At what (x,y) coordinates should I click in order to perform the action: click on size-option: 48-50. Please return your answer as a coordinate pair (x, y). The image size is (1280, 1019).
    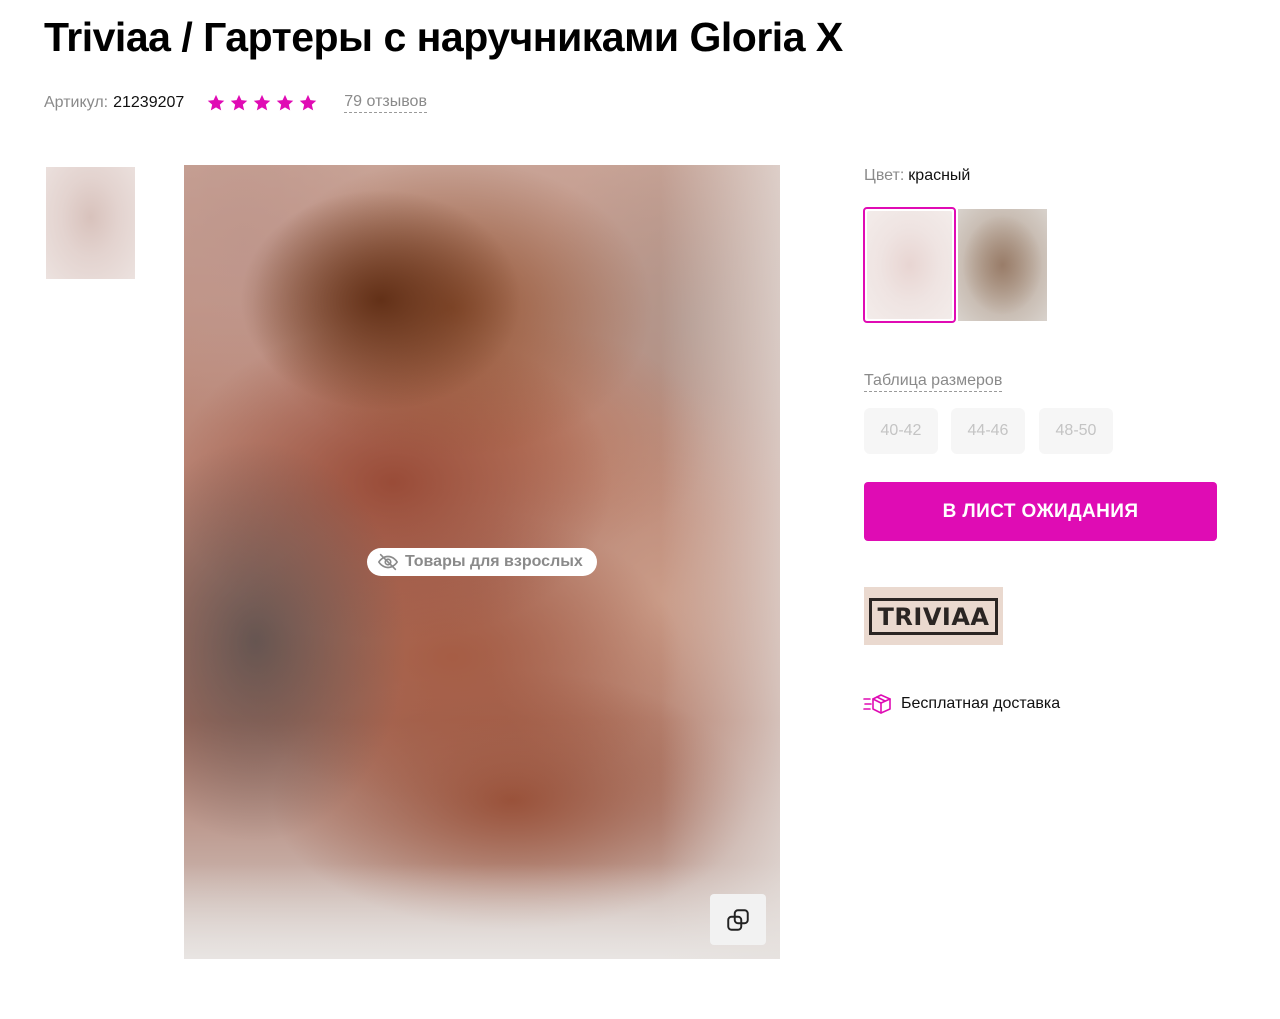
    Looking at the image, I should click on (1076, 431).